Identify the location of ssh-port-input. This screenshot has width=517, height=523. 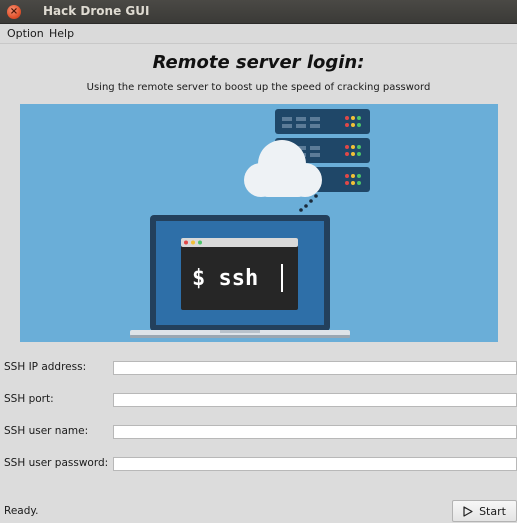
(315, 400).